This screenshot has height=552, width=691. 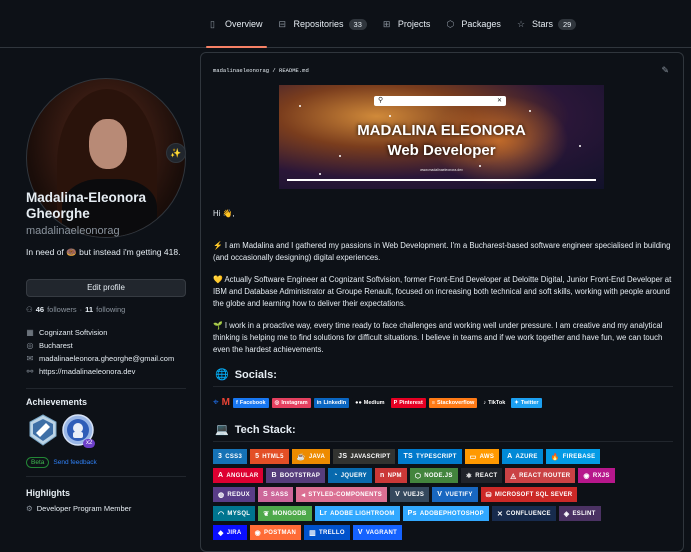 What do you see at coordinates (350, 475) in the screenshot?
I see `tech-badge-jquery: ◔ JQUERY` at bounding box center [350, 475].